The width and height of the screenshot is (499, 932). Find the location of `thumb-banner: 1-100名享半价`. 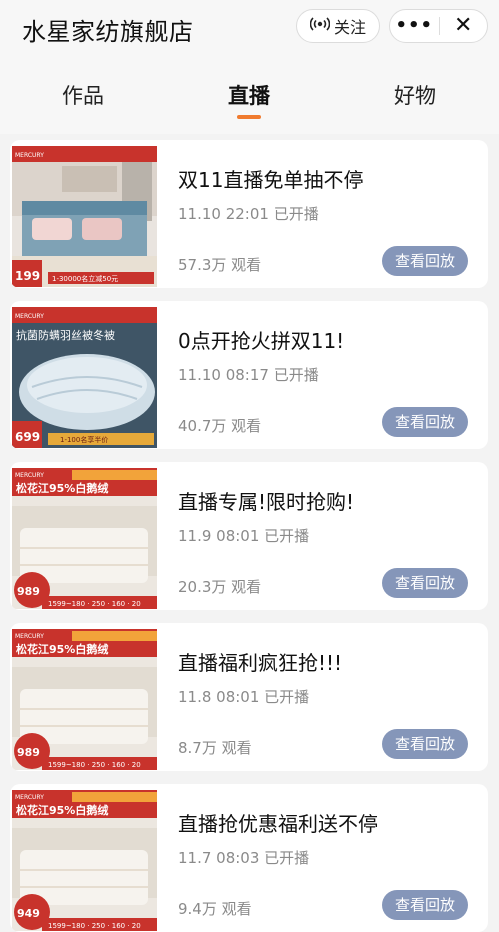

thumb-banner: 1-100名享半价 is located at coordinates (84, 439).